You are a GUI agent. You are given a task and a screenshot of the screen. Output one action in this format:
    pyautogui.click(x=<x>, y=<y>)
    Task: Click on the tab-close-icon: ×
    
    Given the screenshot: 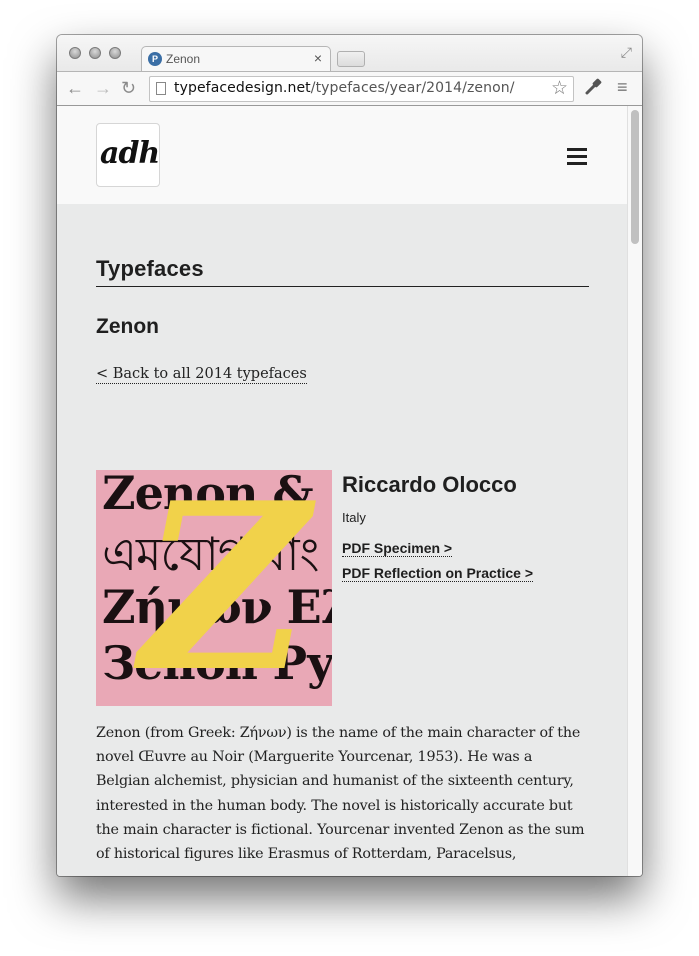 What is the action you would take?
    pyautogui.click(x=318, y=58)
    